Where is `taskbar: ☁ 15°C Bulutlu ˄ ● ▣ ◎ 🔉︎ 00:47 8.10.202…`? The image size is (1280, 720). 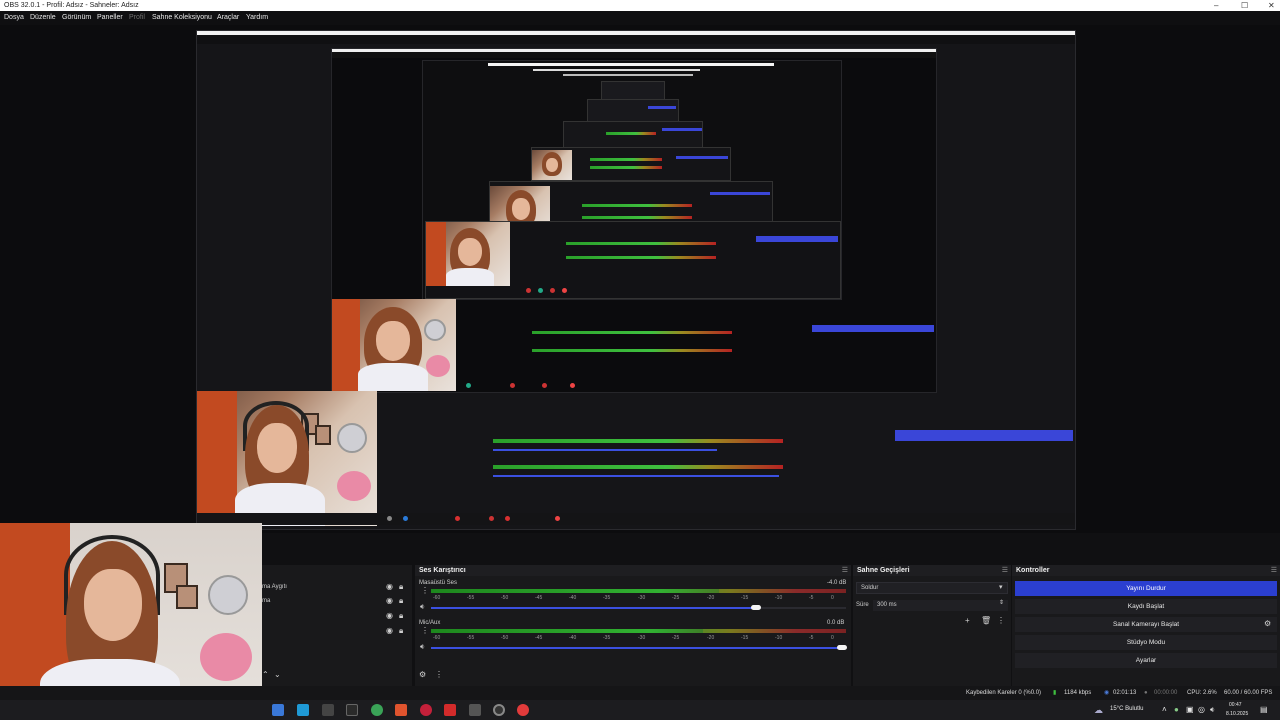 taskbar: ☁ 15°C Bulutlu ˄ ● ▣ ◎ 🔉︎ 00:47 8.10.202… is located at coordinates (640, 710).